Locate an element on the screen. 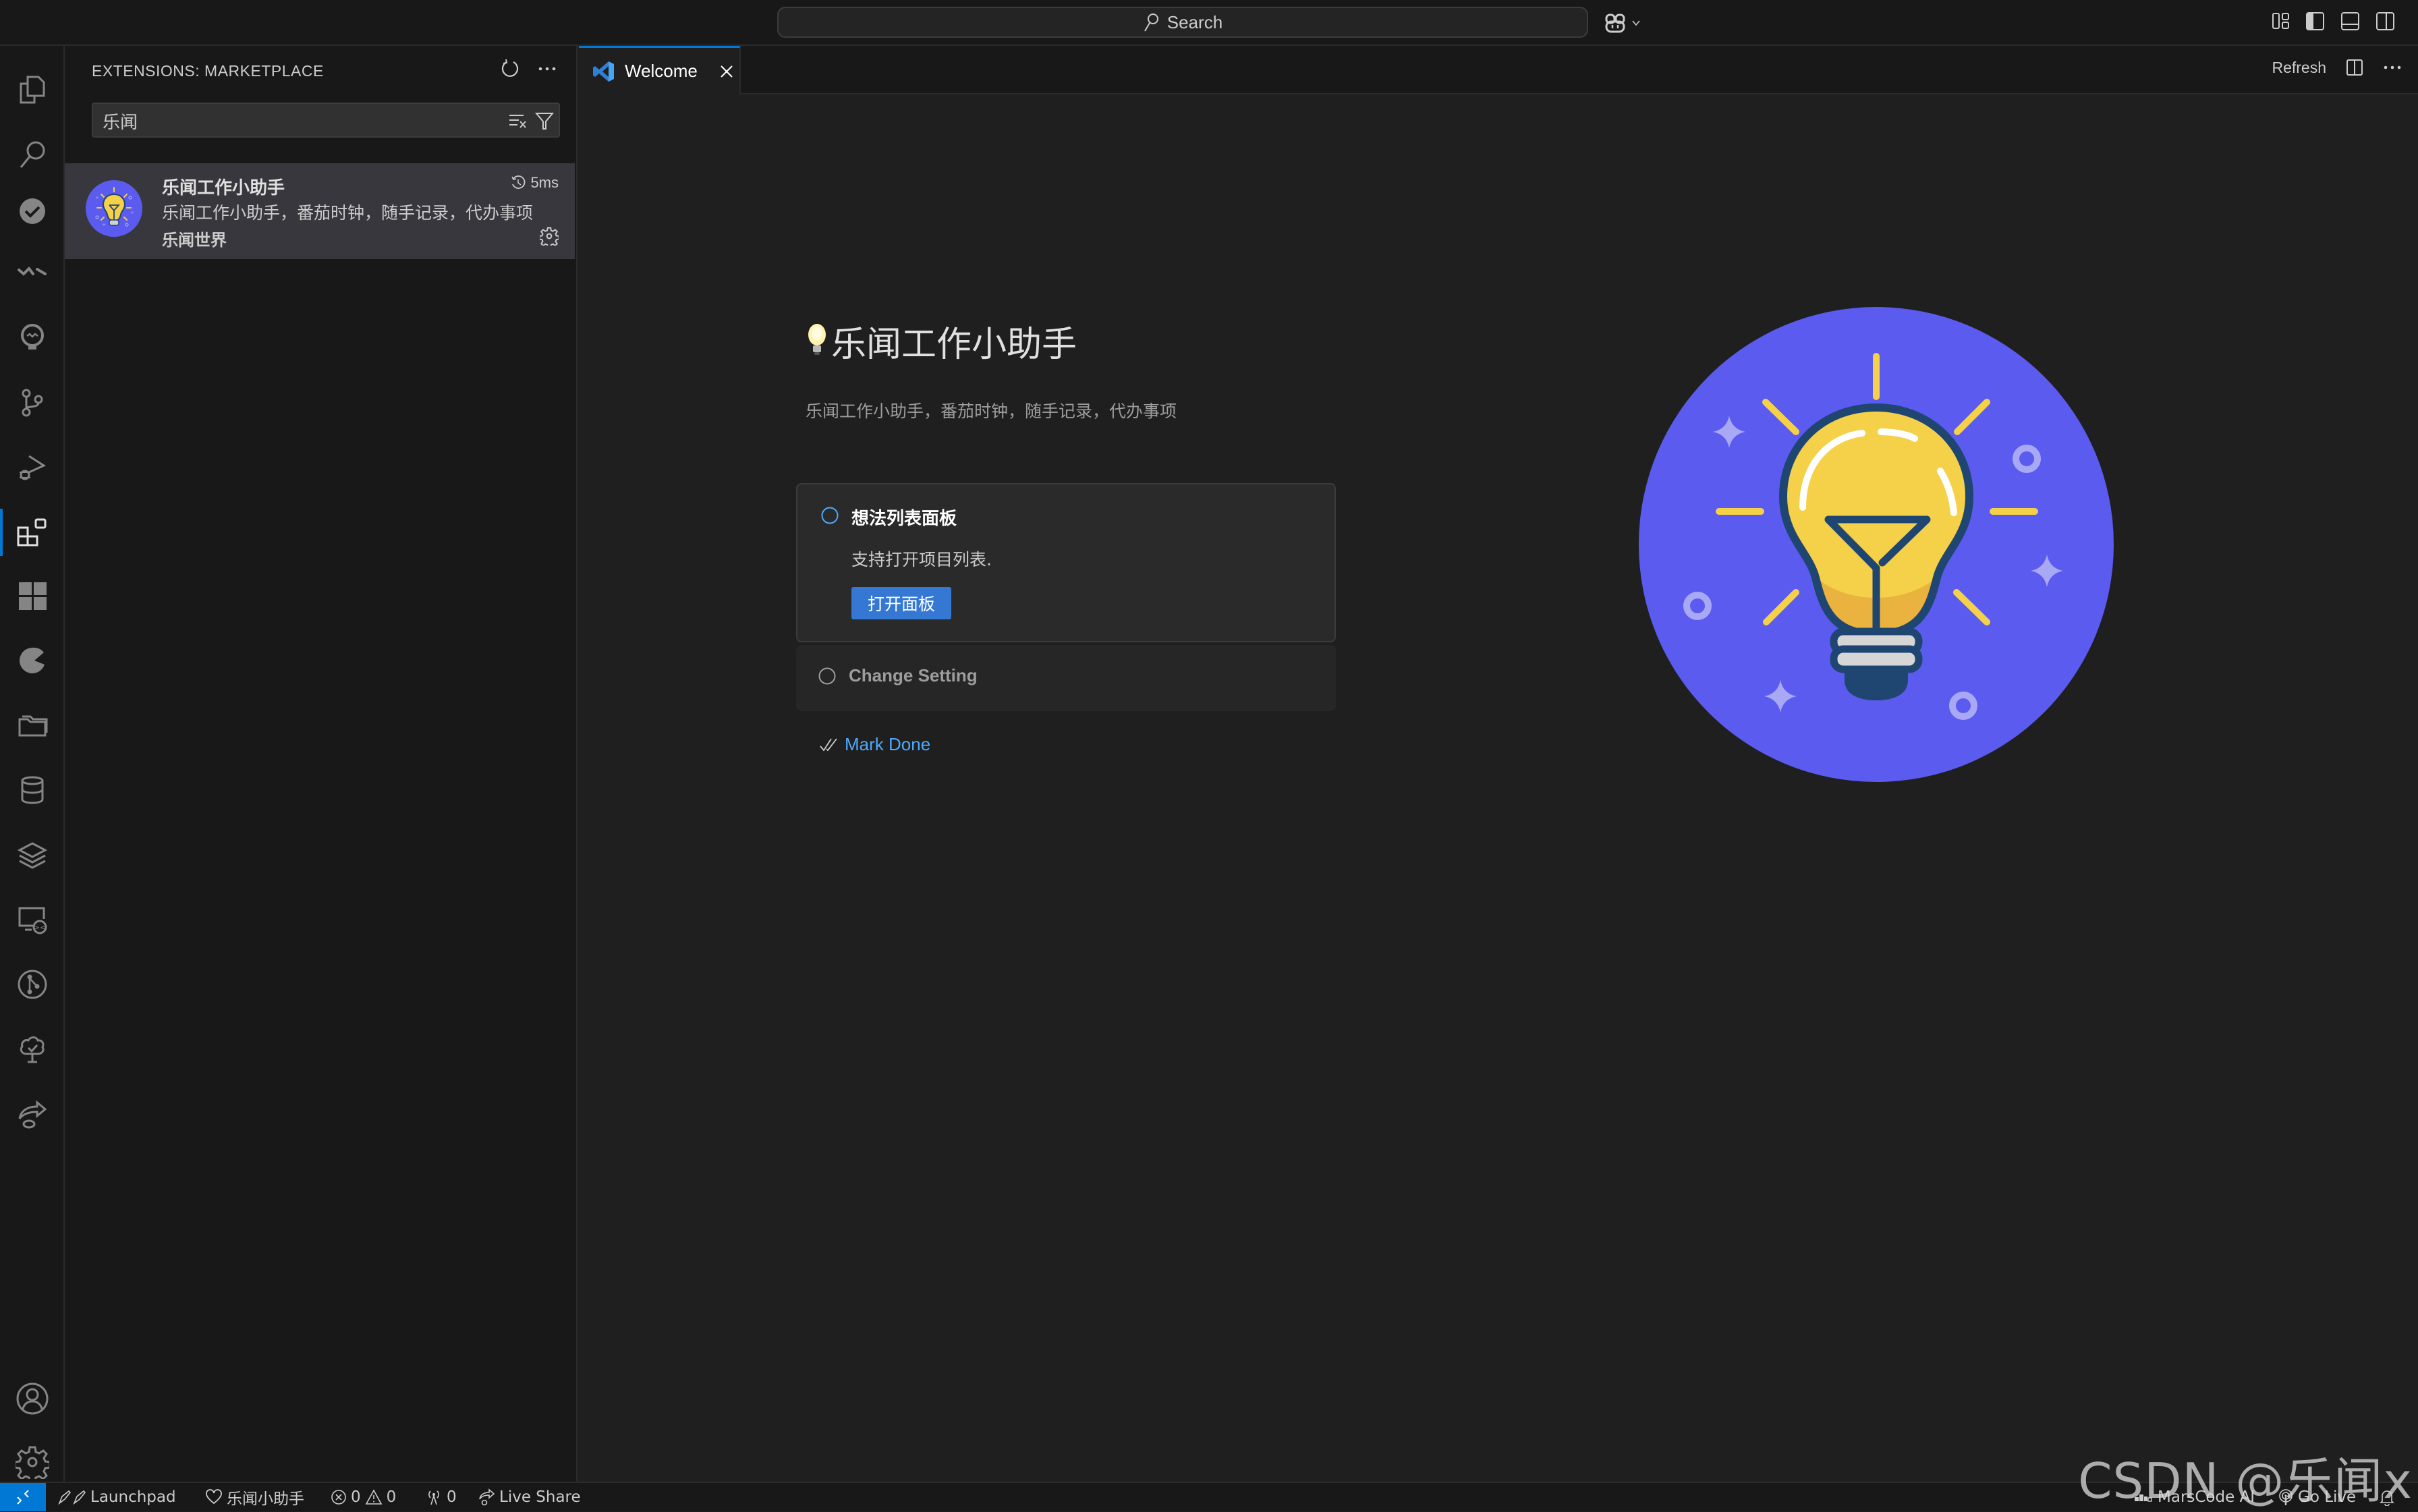 This screenshot has width=2418, height=1512. activation-time-value: 5ms is located at coordinates (544, 182).